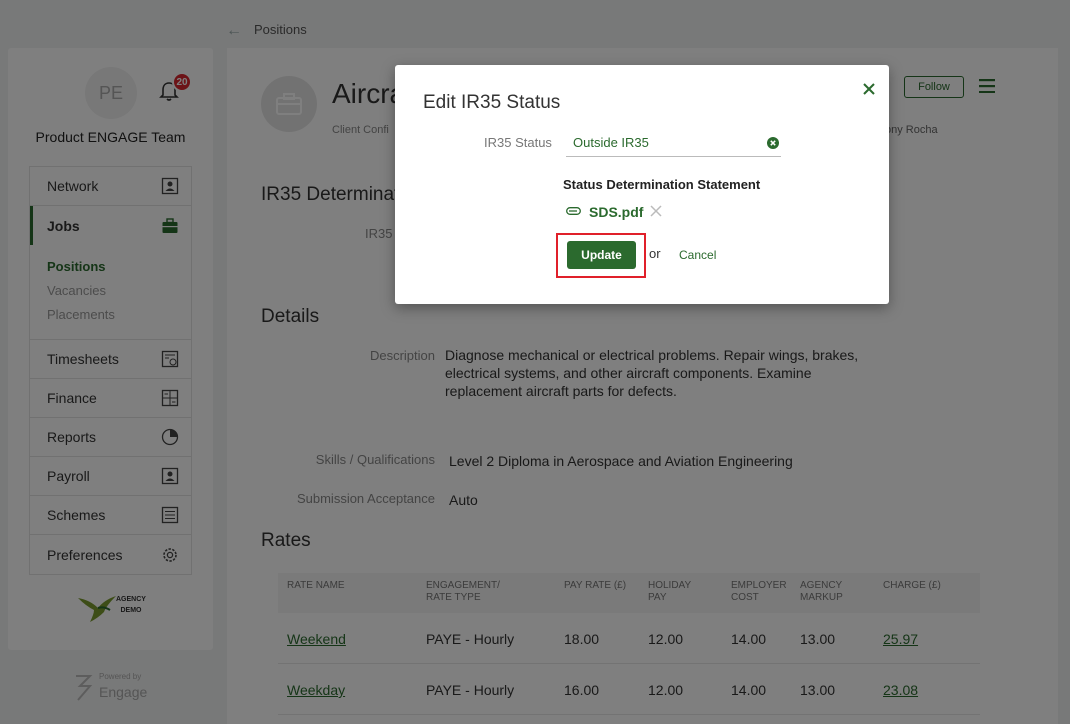 The height and width of the screenshot is (724, 1070). Describe the element at coordinates (573, 211) in the screenshot. I see `paperclip-icon` at that location.